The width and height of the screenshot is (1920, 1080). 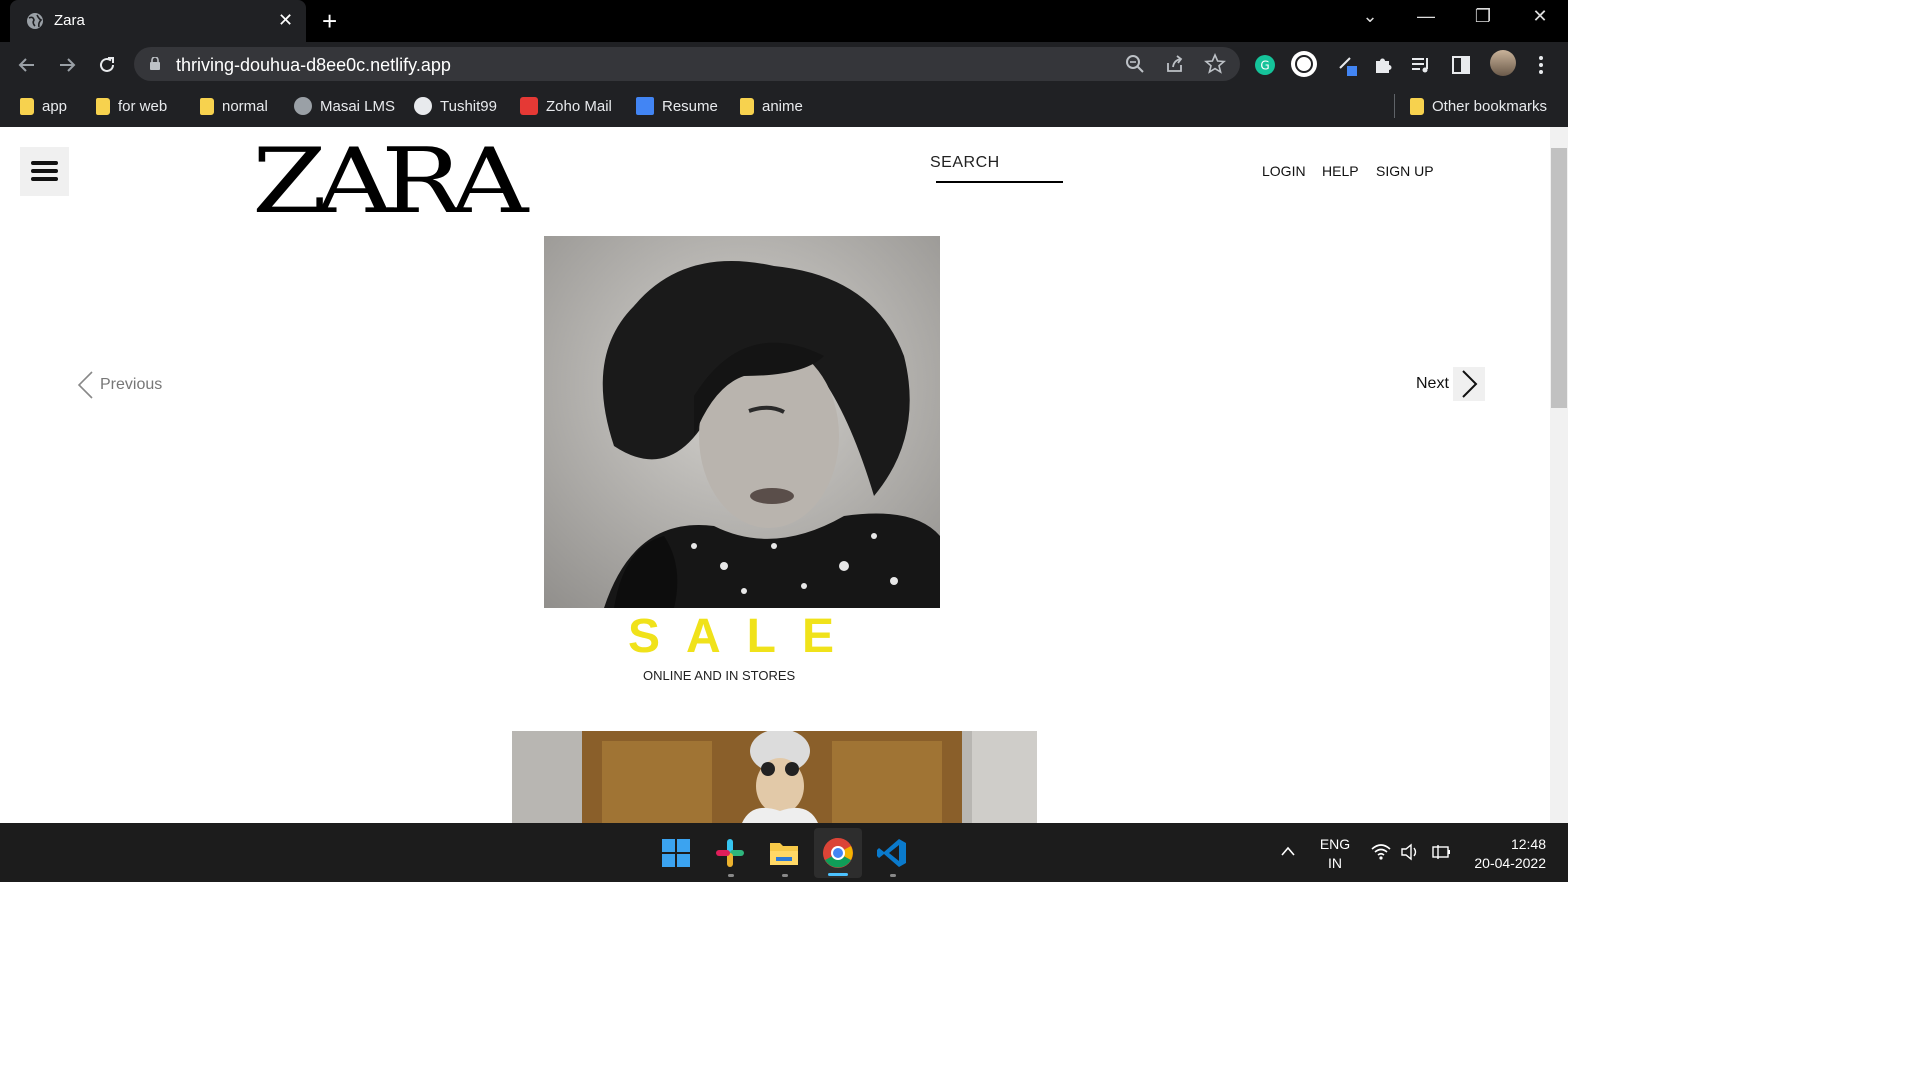 I want to click on zara-logo: ZARA, so click(x=390, y=181).